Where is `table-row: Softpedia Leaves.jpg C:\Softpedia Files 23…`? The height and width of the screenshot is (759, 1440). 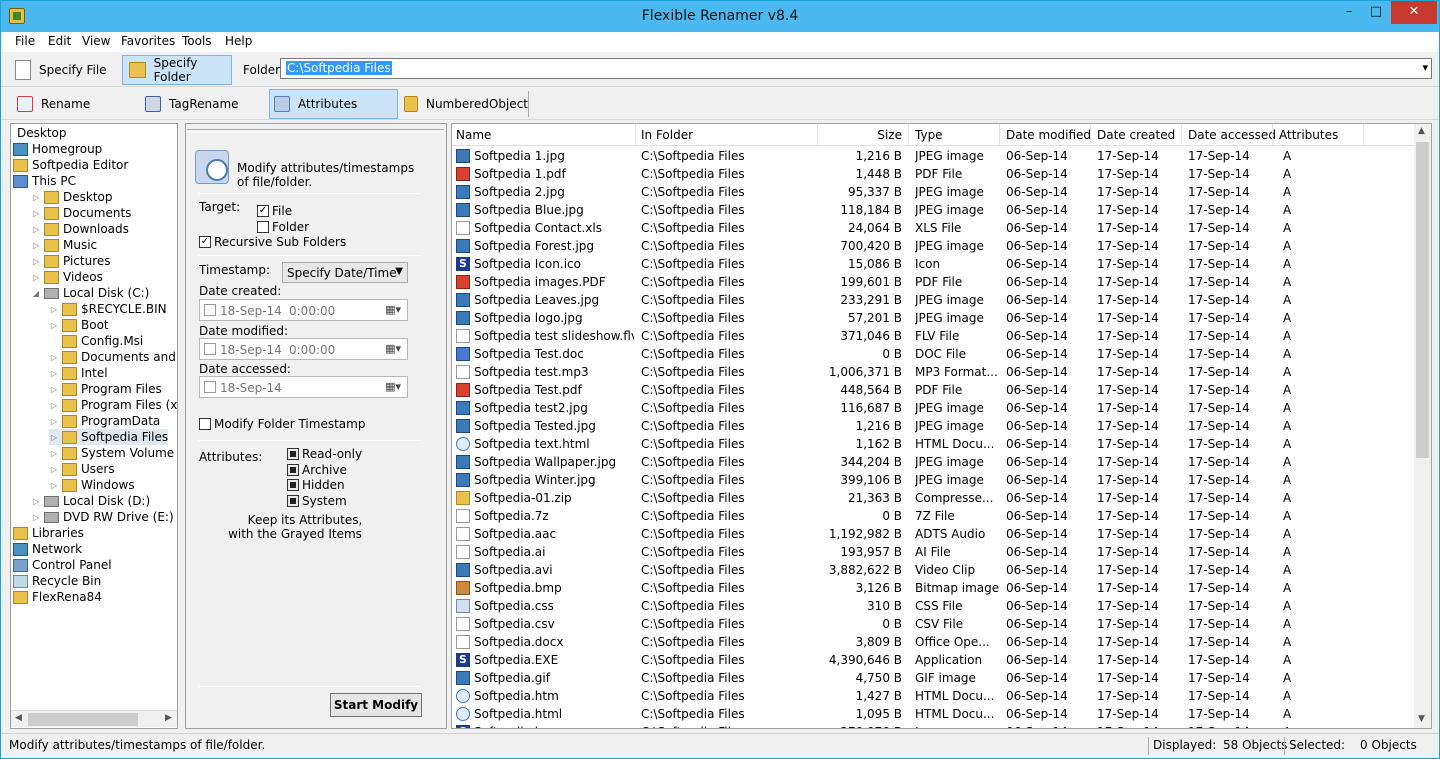 table-row: Softpedia Leaves.jpg C:\Softpedia Files 23… is located at coordinates (934, 300).